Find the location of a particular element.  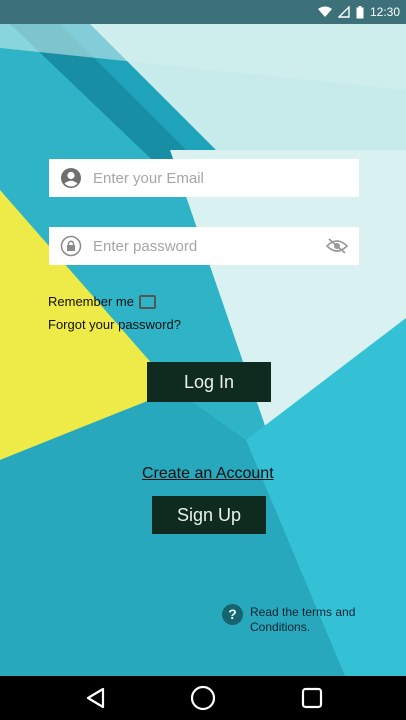

remember-me-label: Remember me is located at coordinates (91, 301).